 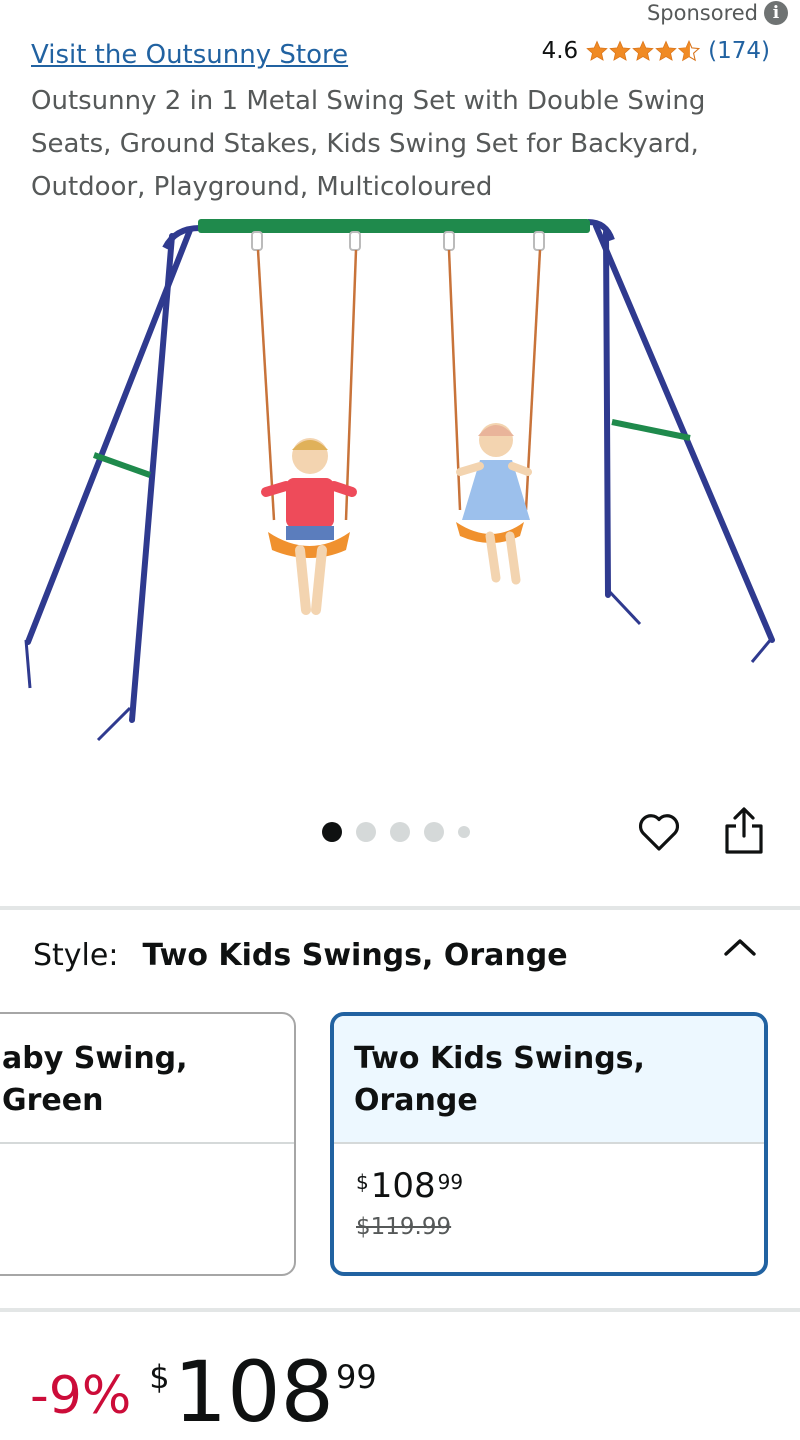 I want to click on star-half-icon, so click(x=689, y=51).